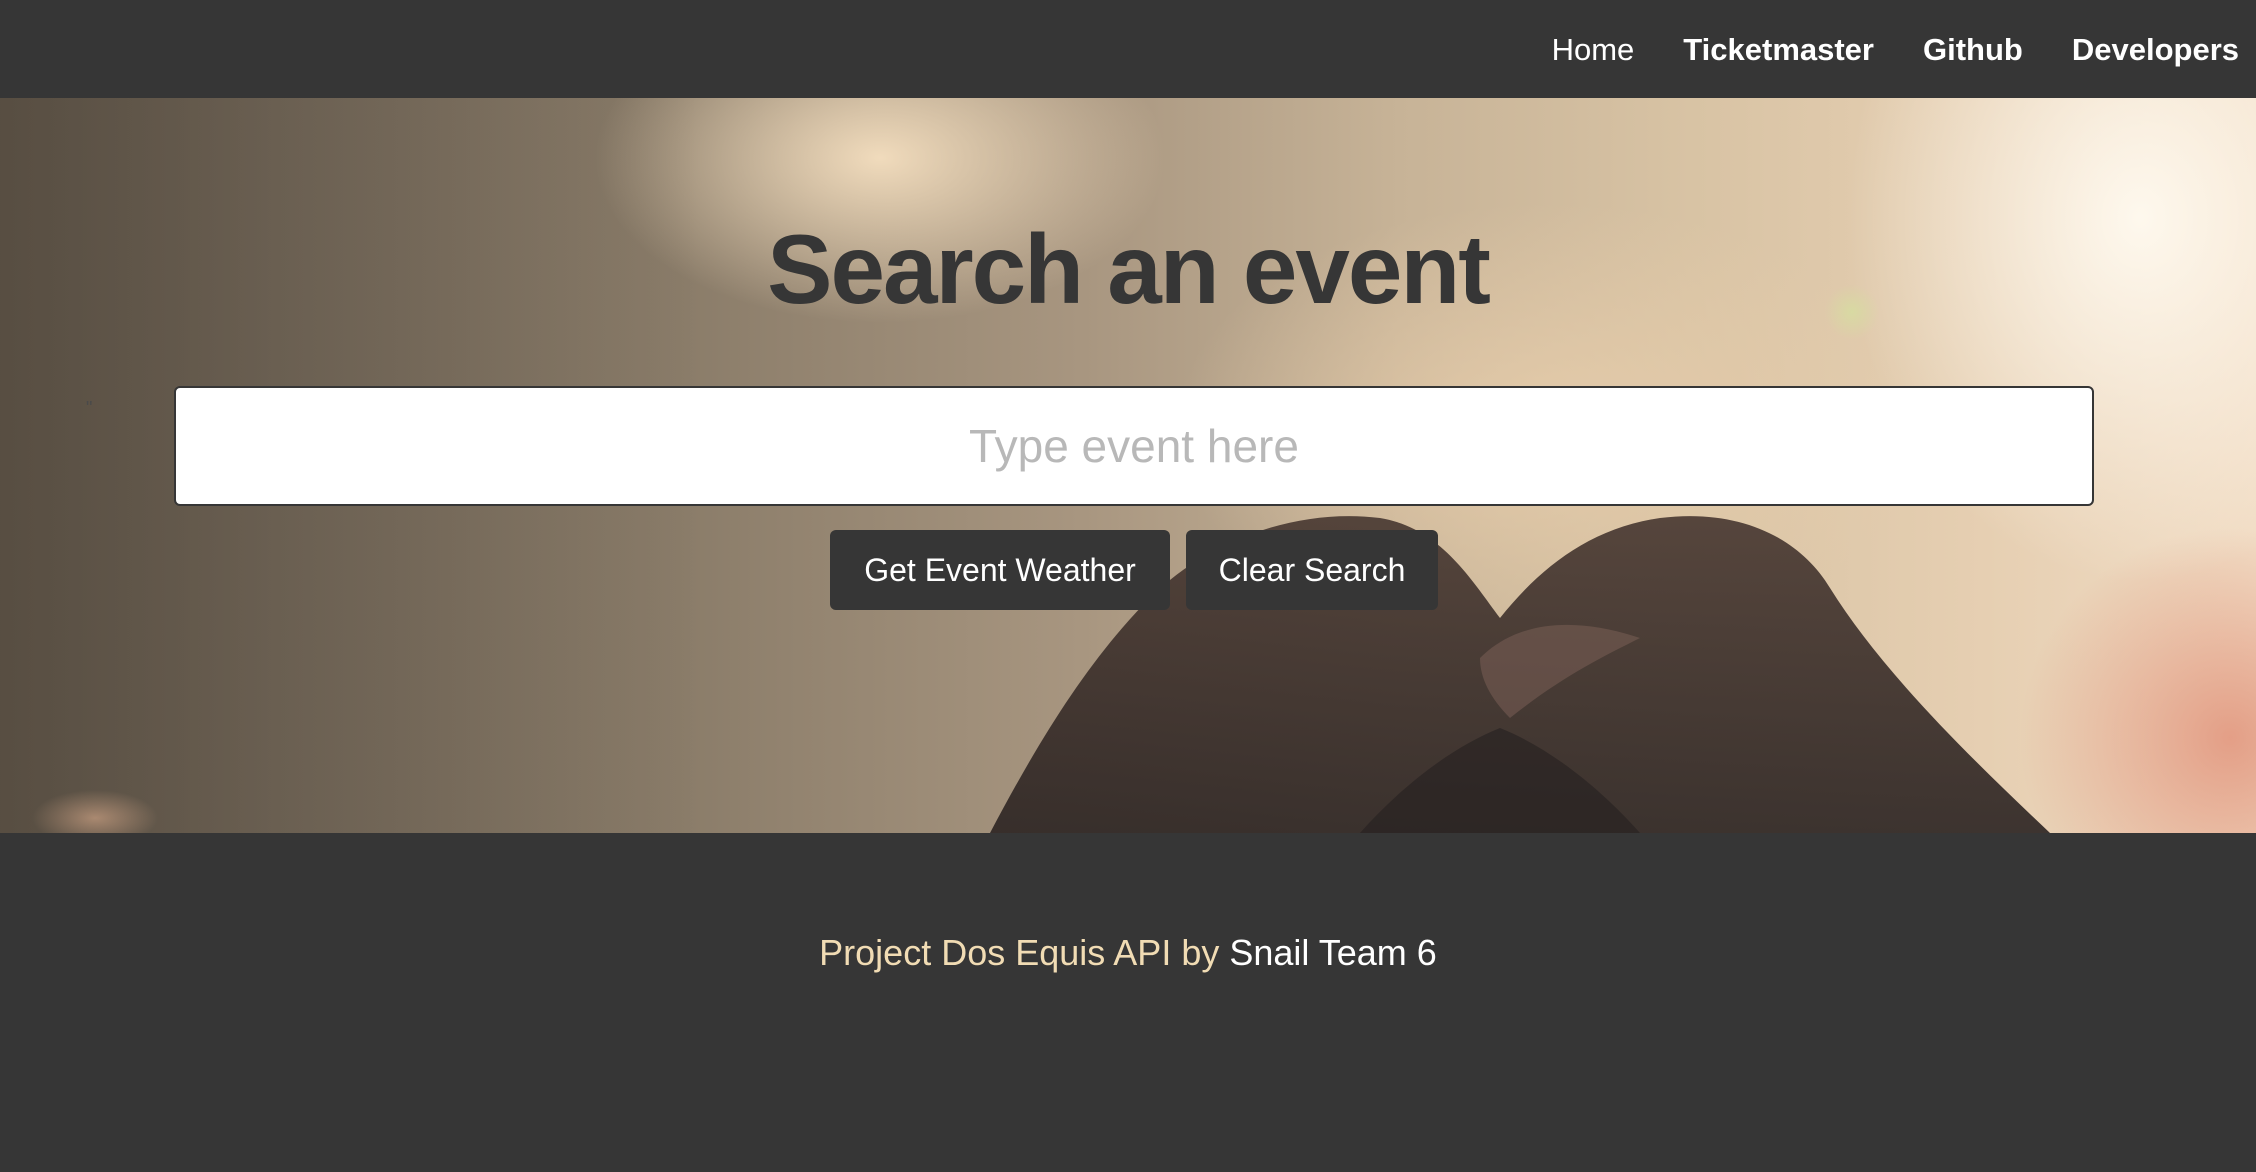 The image size is (2256, 1172). What do you see at coordinates (1000, 570) in the screenshot?
I see `get-event-weather-button: Get Event Weather` at bounding box center [1000, 570].